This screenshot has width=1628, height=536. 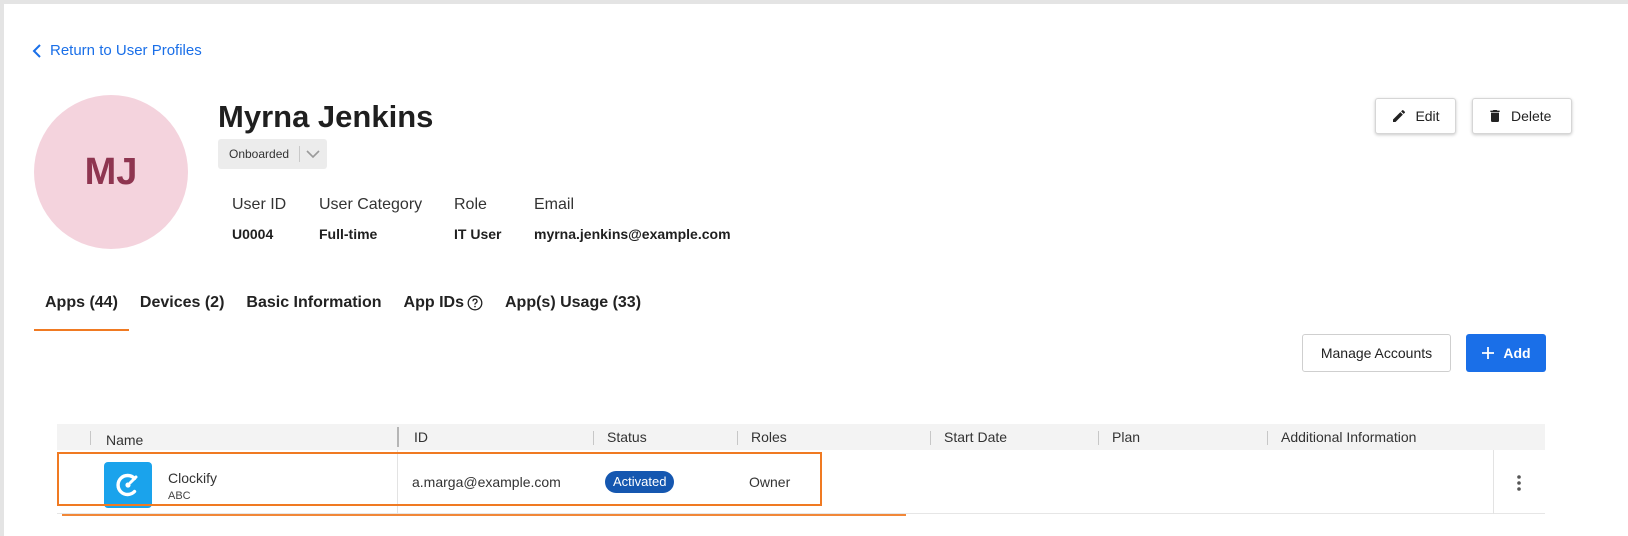 I want to click on page-title: Myrna Jenkins, so click(x=326, y=116).